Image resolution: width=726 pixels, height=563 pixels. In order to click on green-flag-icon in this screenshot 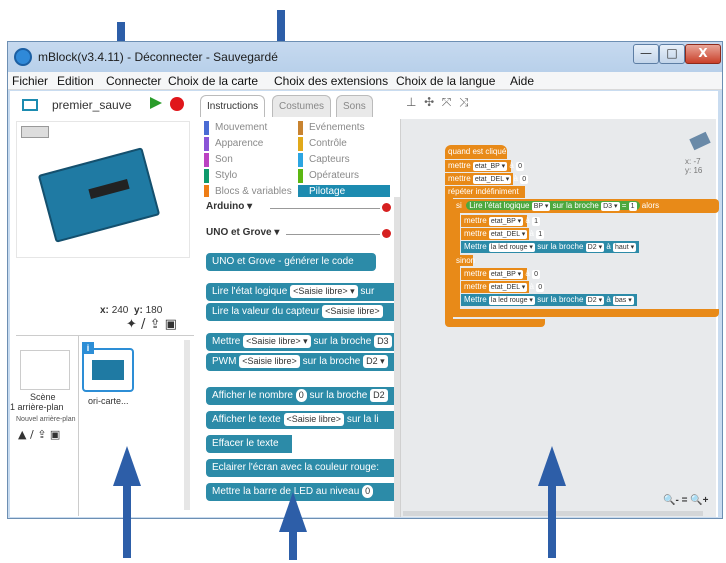, I will do `click(156, 103)`.